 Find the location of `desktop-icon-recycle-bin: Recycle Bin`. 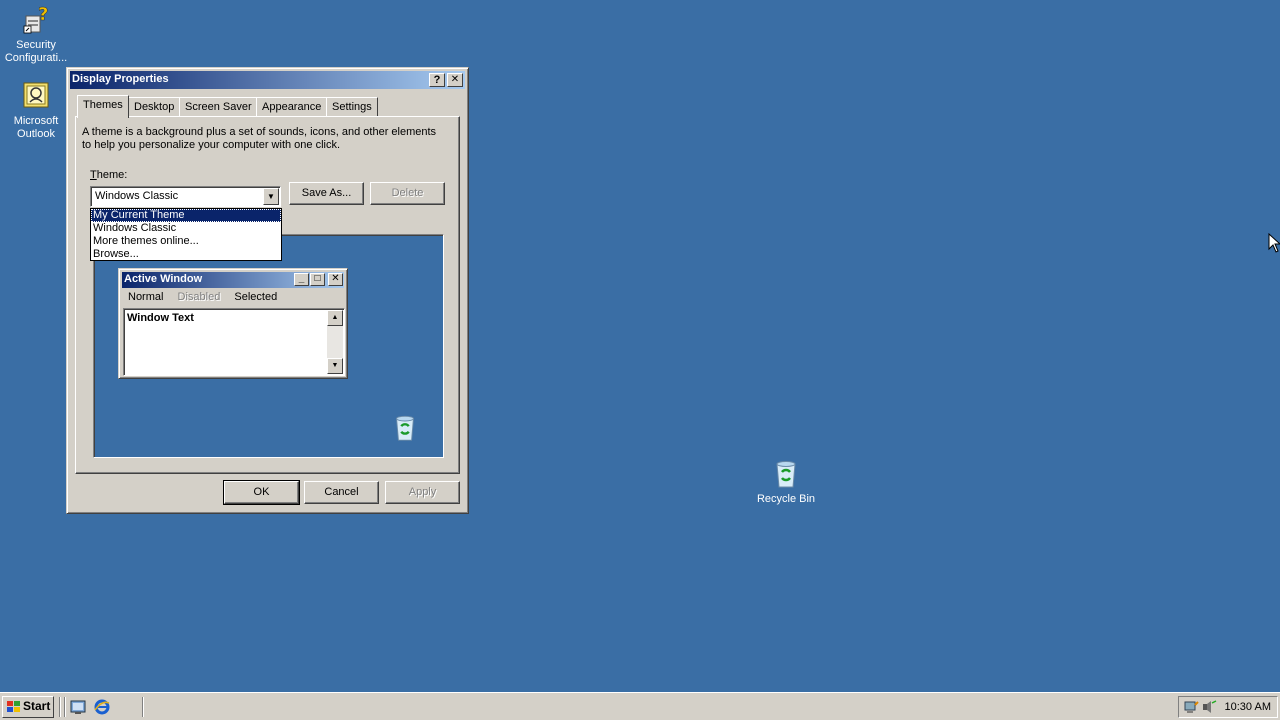

desktop-icon-recycle-bin: Recycle Bin is located at coordinates (786, 482).